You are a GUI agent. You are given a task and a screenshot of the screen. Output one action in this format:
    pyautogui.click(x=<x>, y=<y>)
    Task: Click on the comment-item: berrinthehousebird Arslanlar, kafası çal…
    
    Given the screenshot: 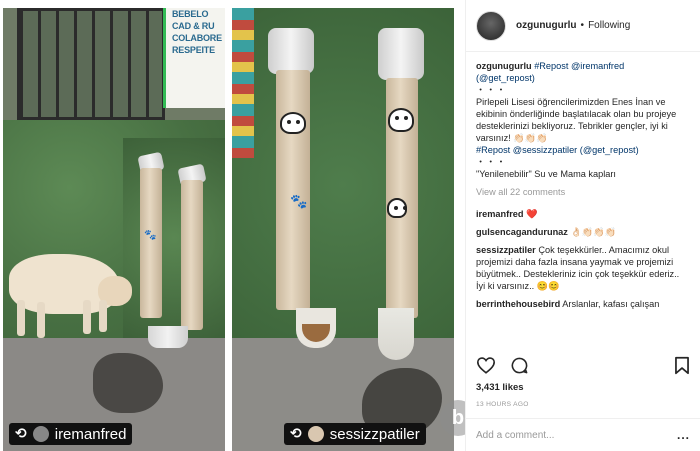 What is the action you would take?
    pyautogui.click(x=583, y=304)
    